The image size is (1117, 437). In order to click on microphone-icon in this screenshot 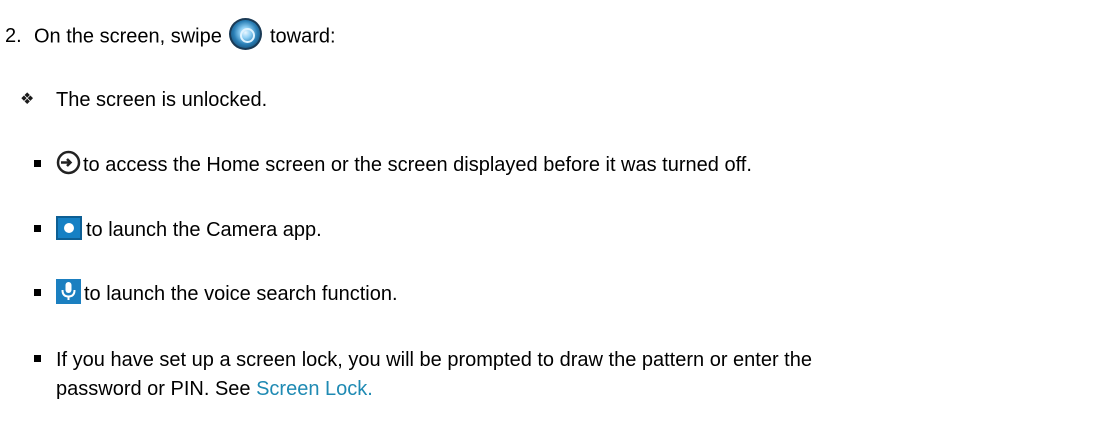, I will do `click(68, 292)`.